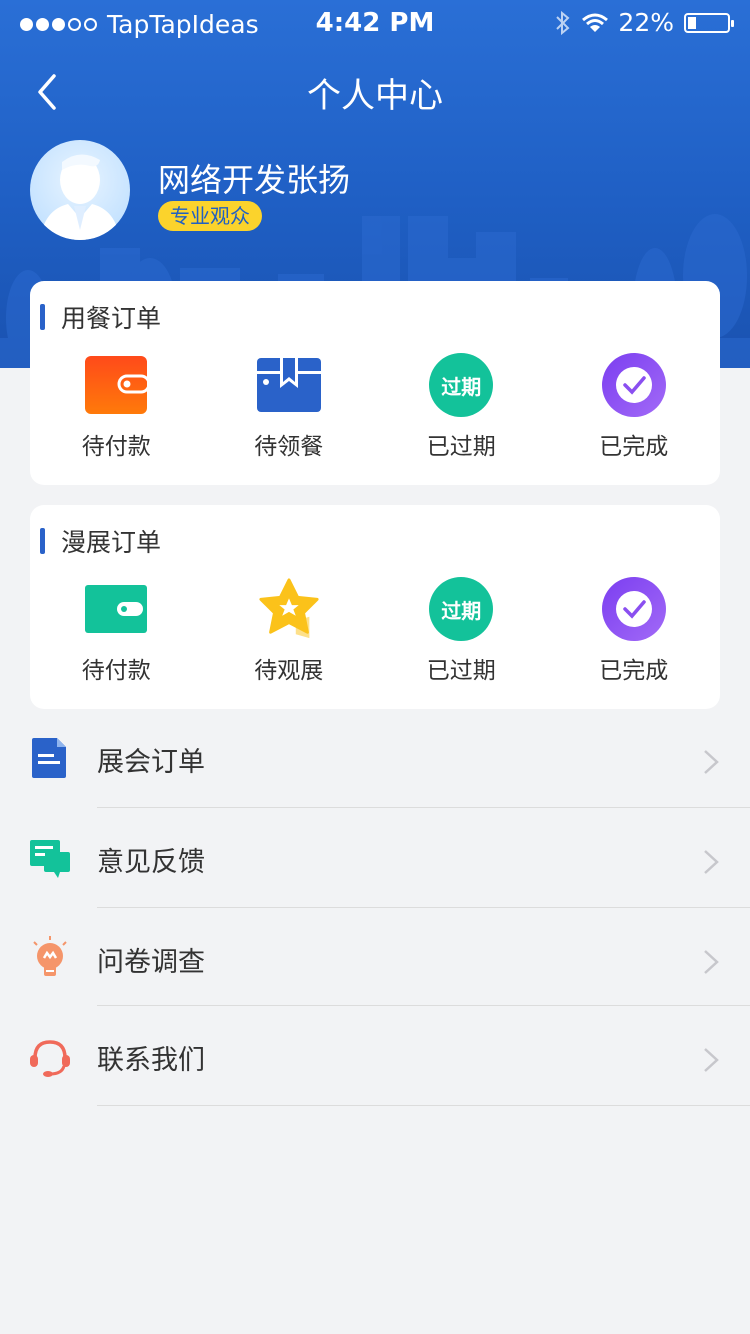  Describe the element at coordinates (709, 22) in the screenshot. I see `battery-icon` at that location.